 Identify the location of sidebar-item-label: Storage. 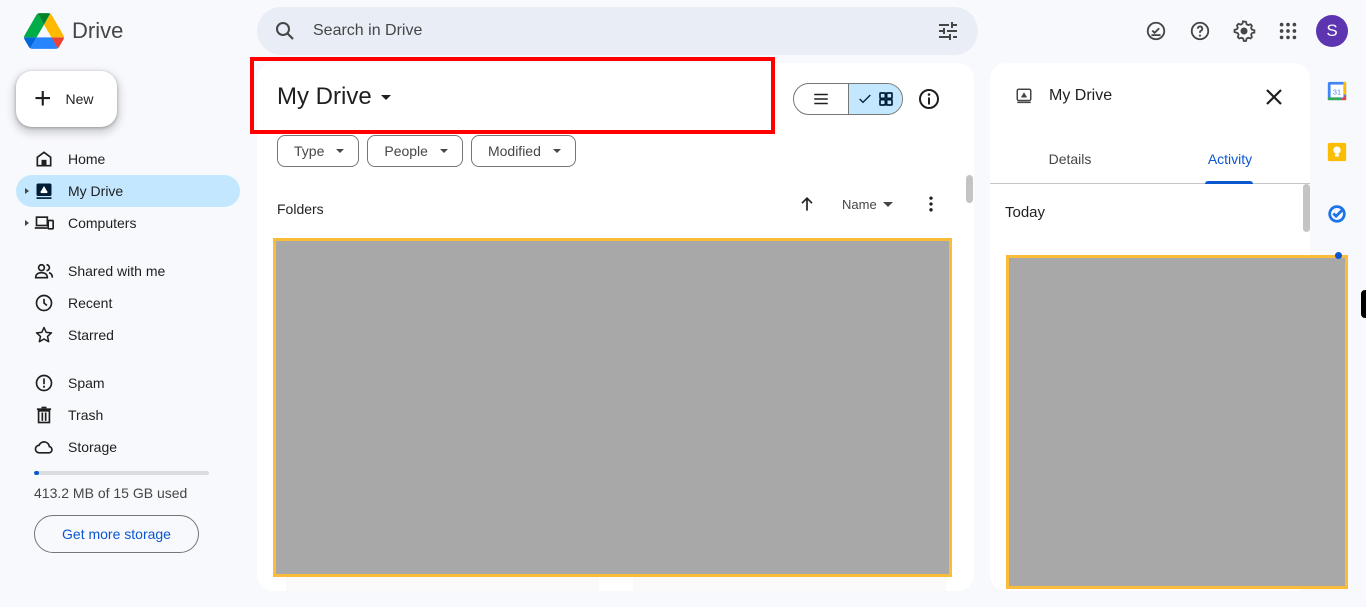
(93, 447).